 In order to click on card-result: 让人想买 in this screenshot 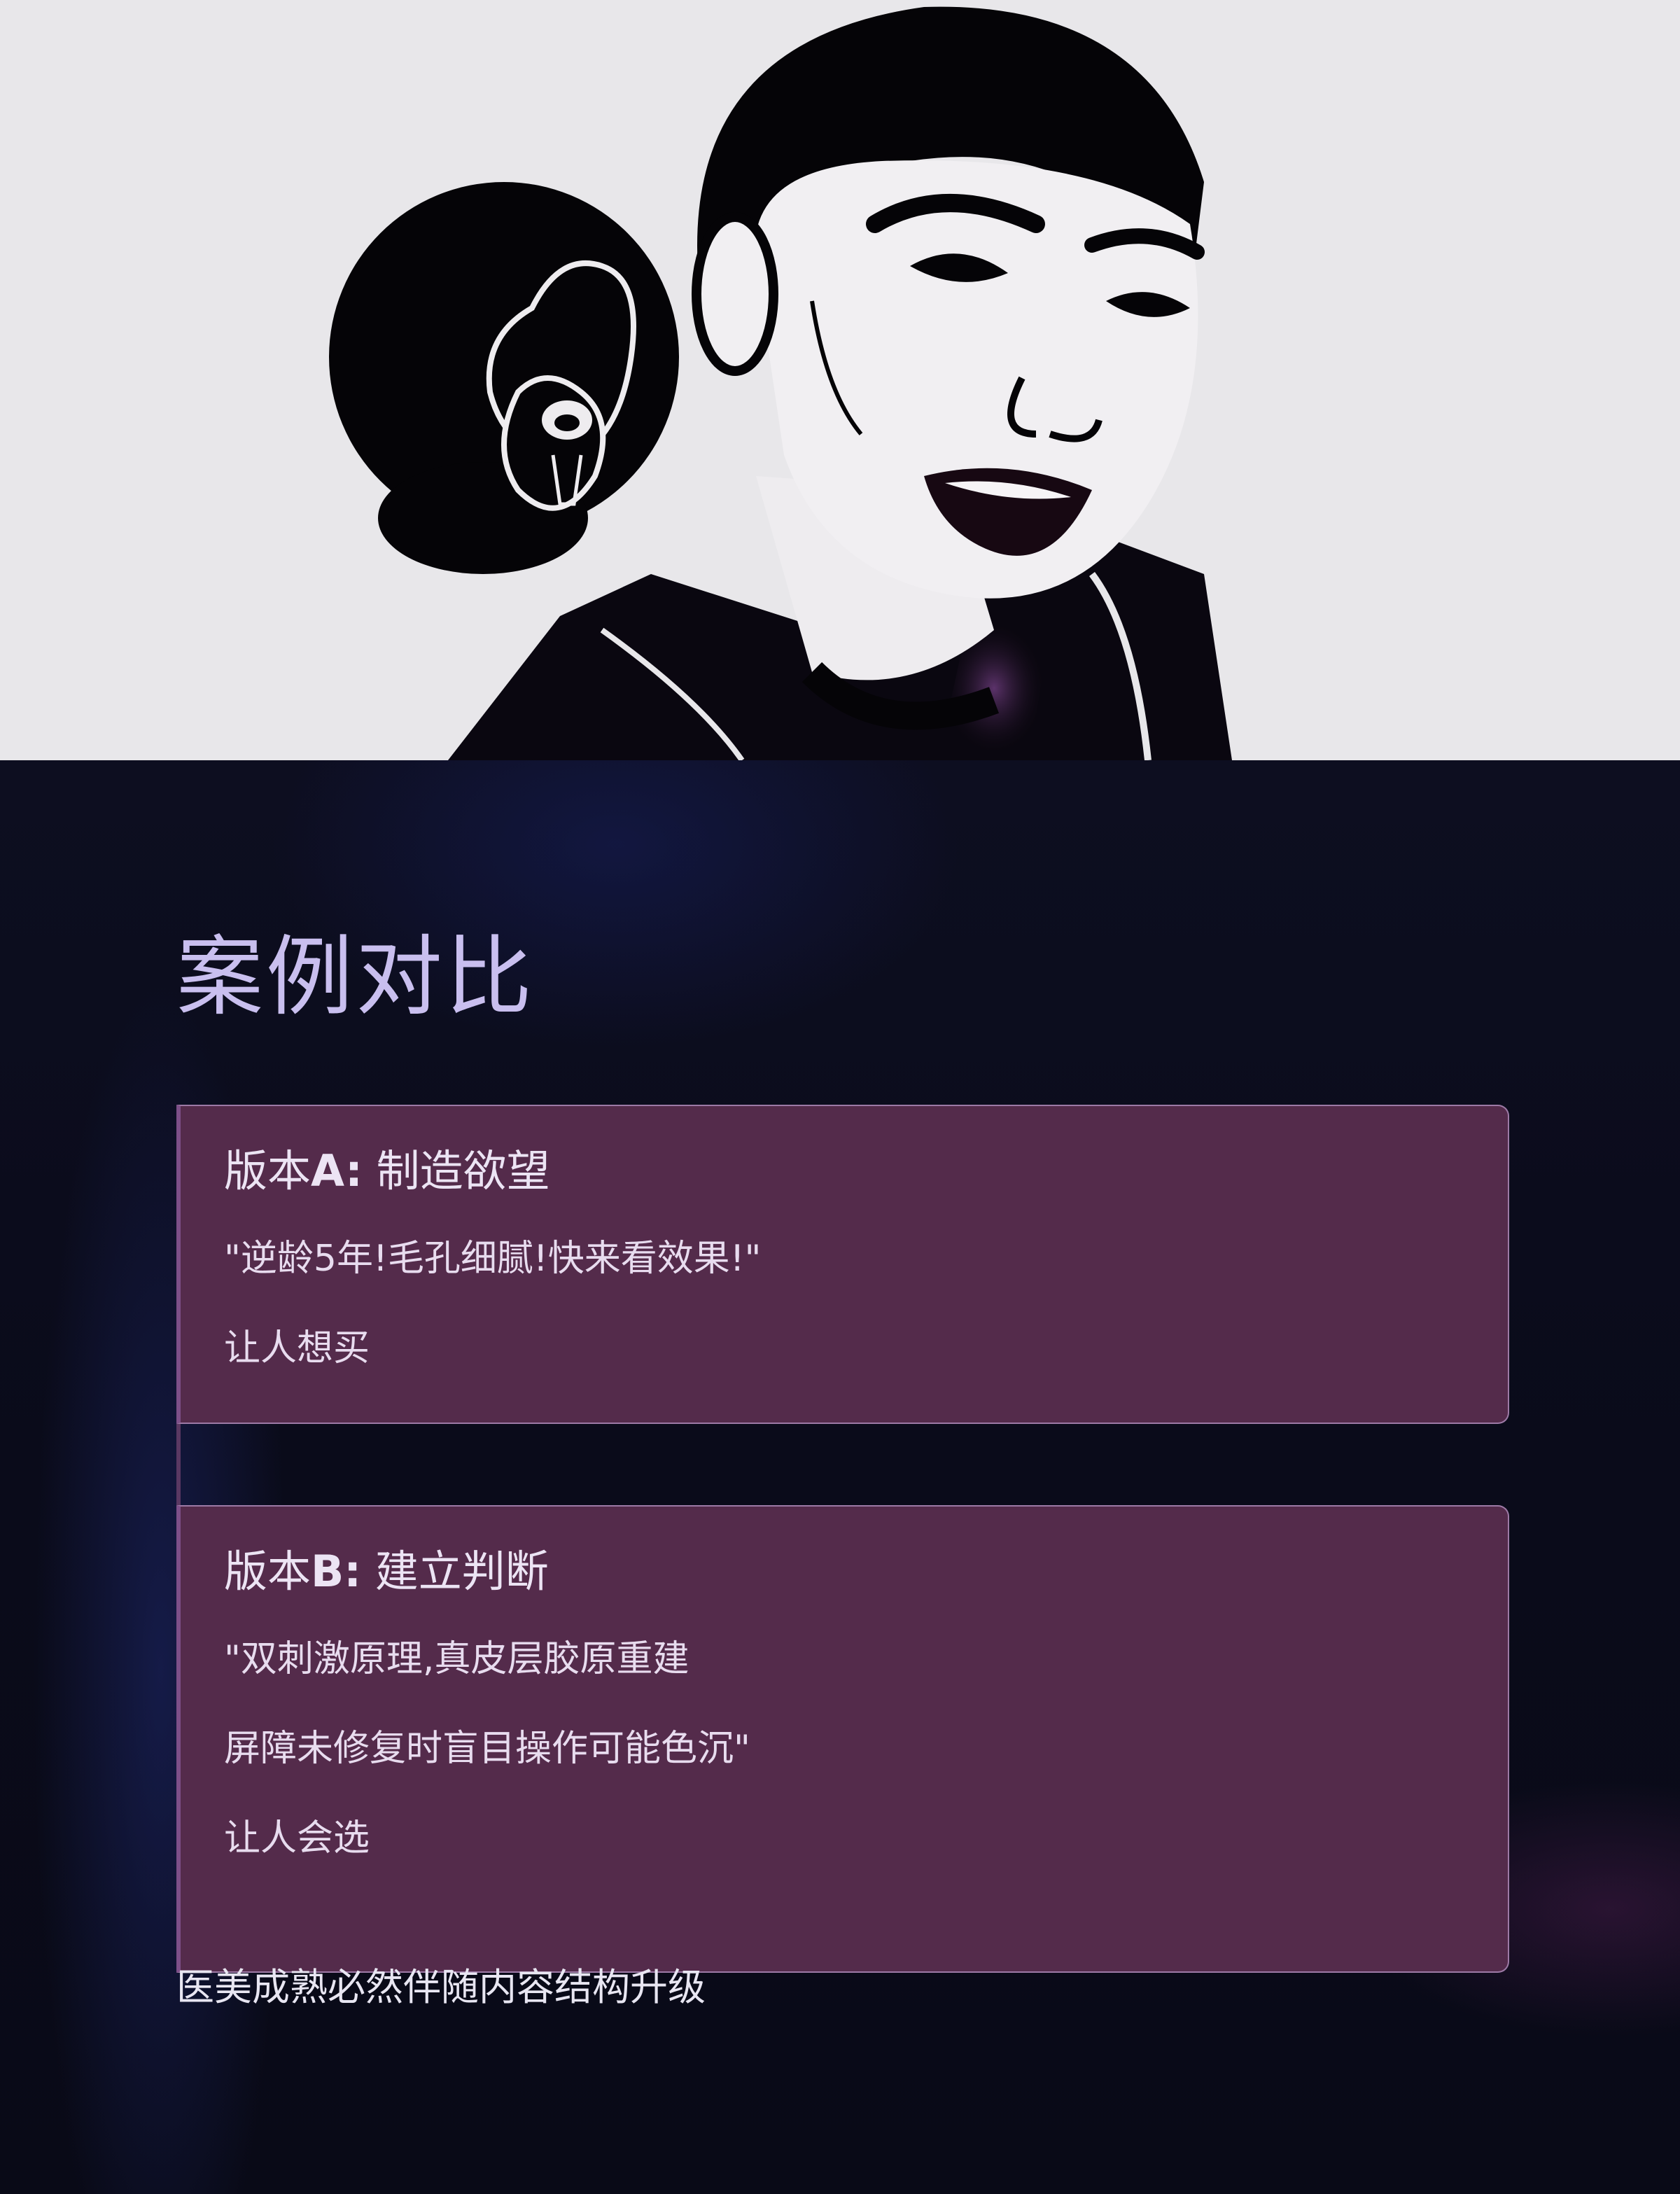, I will do `click(297, 1348)`.